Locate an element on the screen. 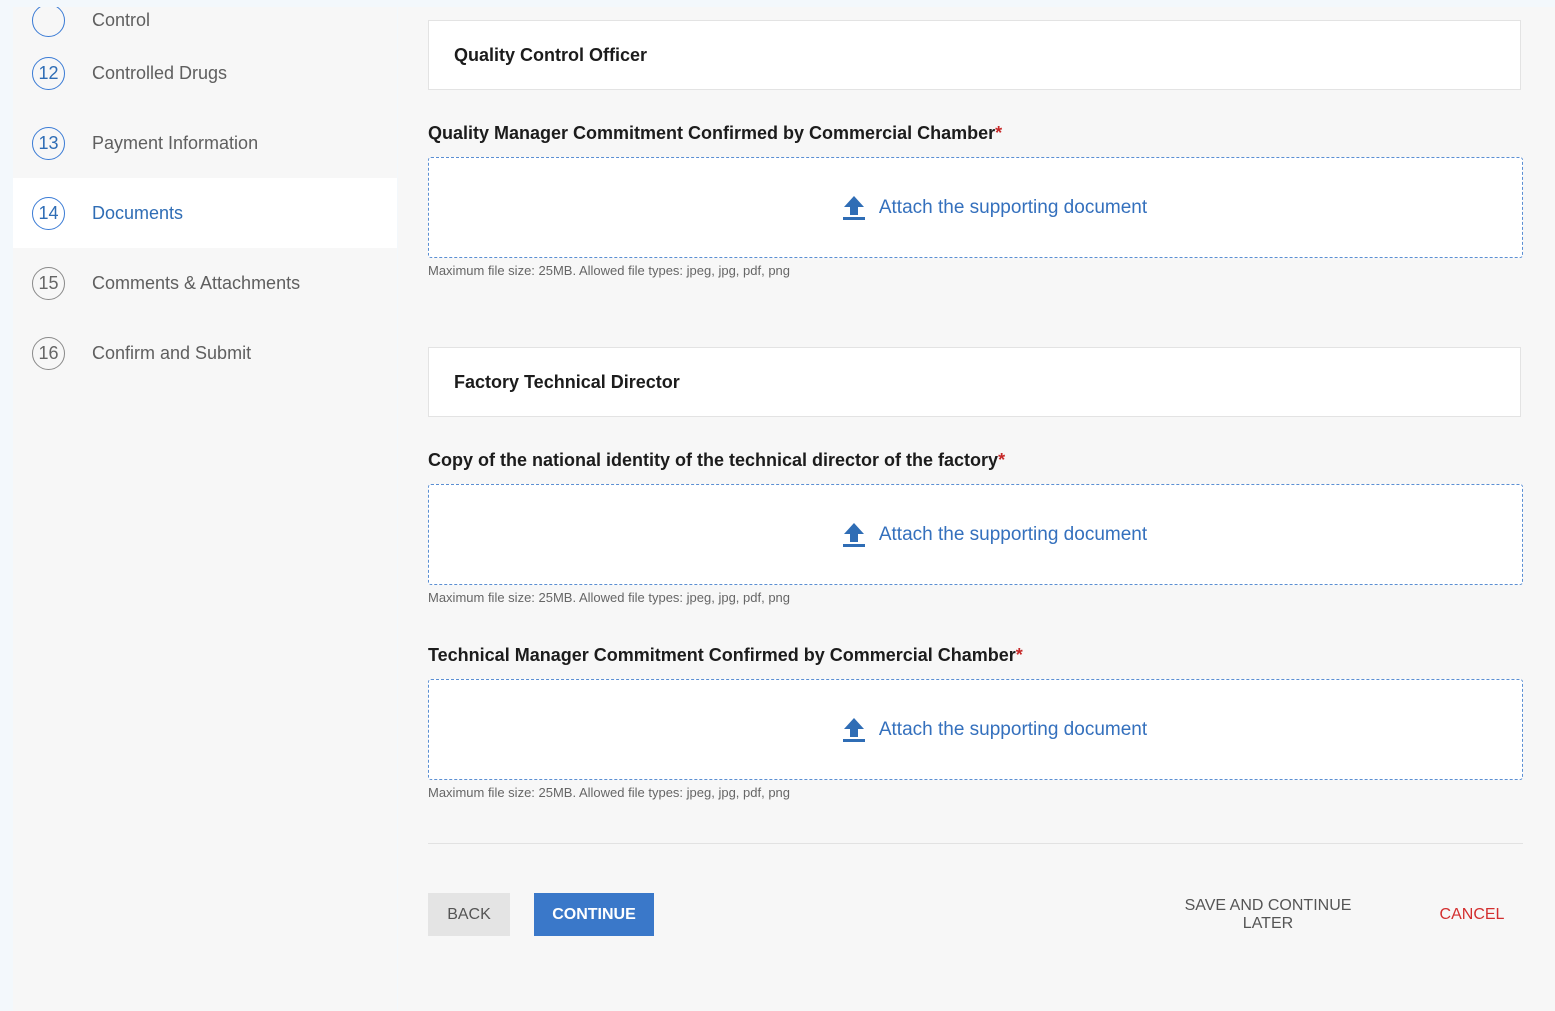 This screenshot has height=1011, width=1555. sidebar-step-label: Documents is located at coordinates (138, 212).